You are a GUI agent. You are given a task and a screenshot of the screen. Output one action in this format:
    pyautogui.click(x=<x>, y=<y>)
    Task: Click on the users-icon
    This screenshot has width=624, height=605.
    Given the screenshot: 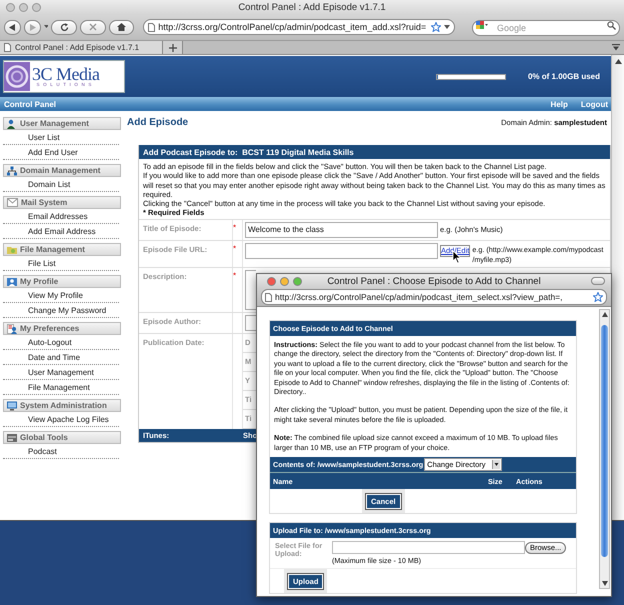 What is the action you would take?
    pyautogui.click(x=12, y=123)
    